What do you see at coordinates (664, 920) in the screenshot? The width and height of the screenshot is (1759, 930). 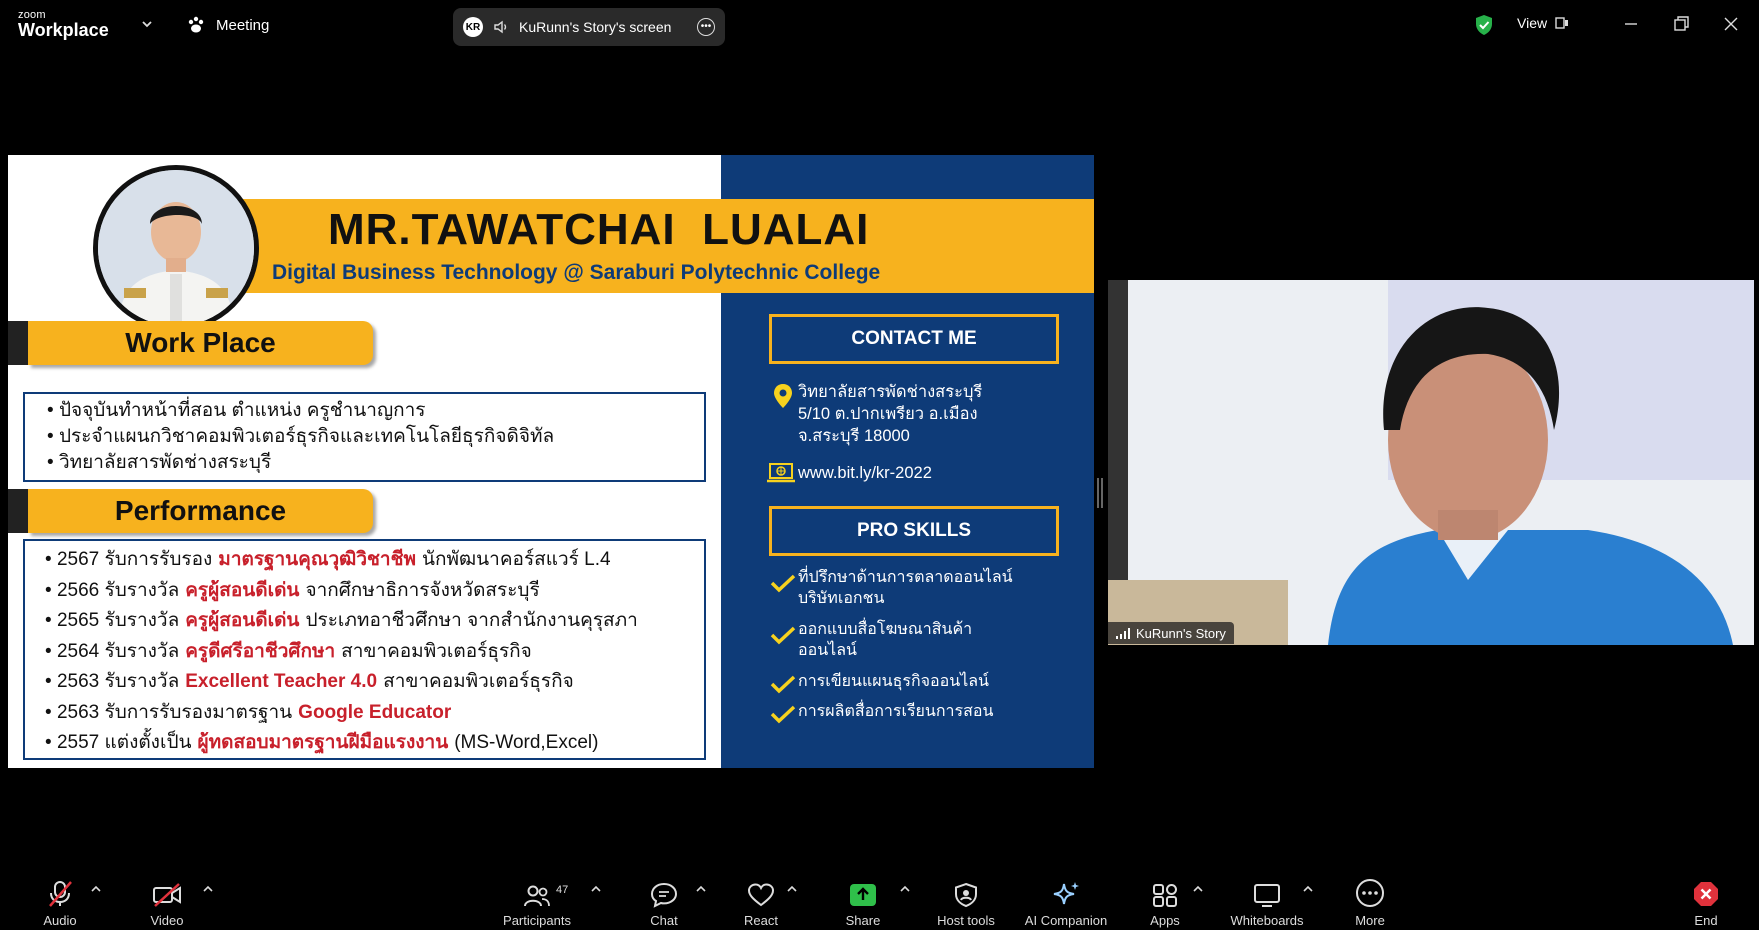 I see `chat-label: Chat` at bounding box center [664, 920].